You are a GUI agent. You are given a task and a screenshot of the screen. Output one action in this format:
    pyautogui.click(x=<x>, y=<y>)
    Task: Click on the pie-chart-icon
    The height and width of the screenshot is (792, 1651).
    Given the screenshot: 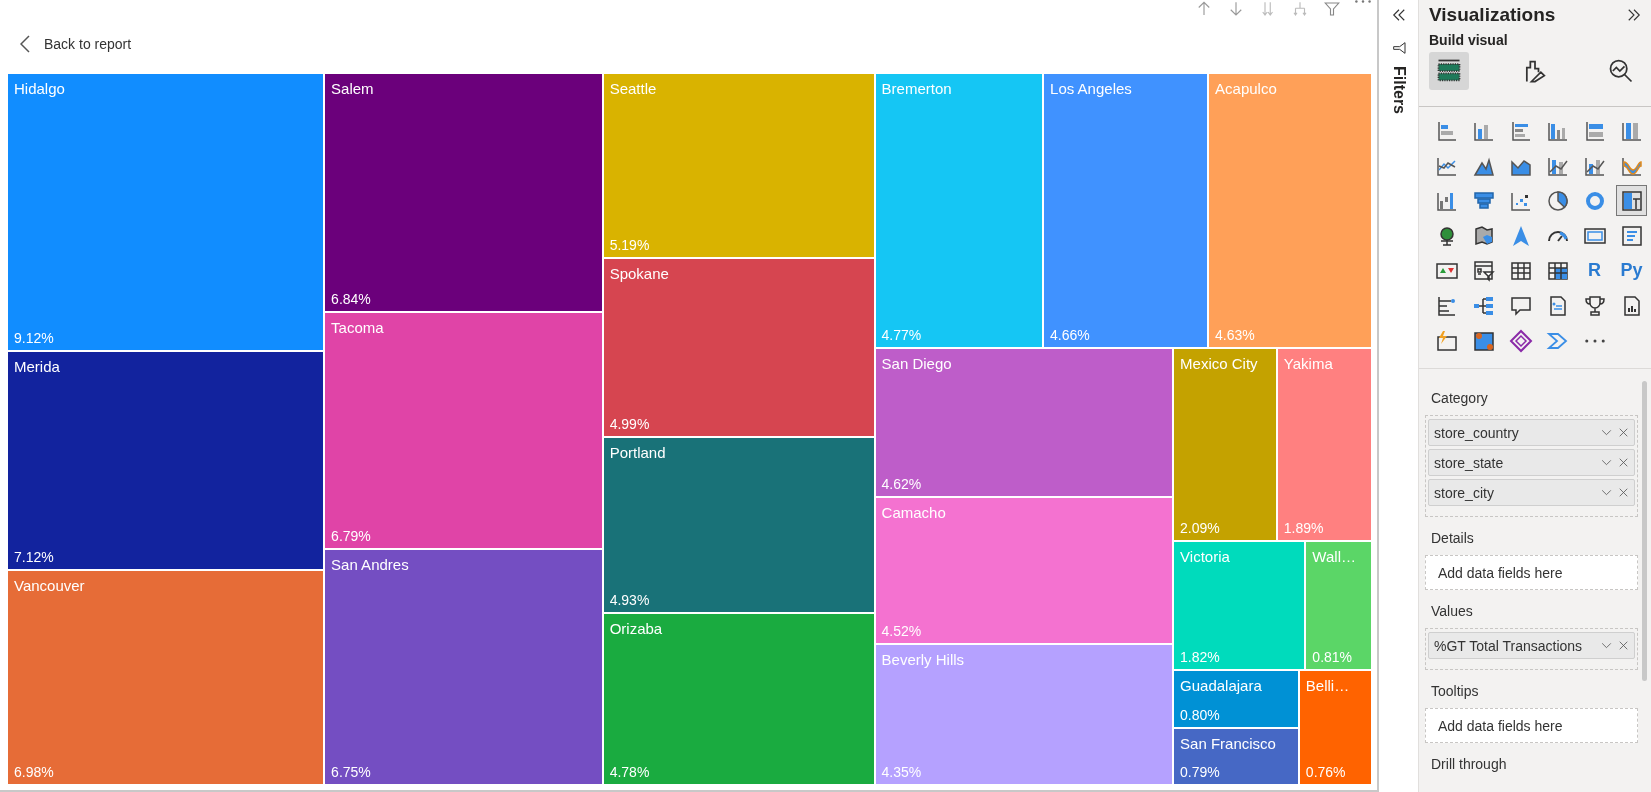 What is the action you would take?
    pyautogui.click(x=1557, y=200)
    